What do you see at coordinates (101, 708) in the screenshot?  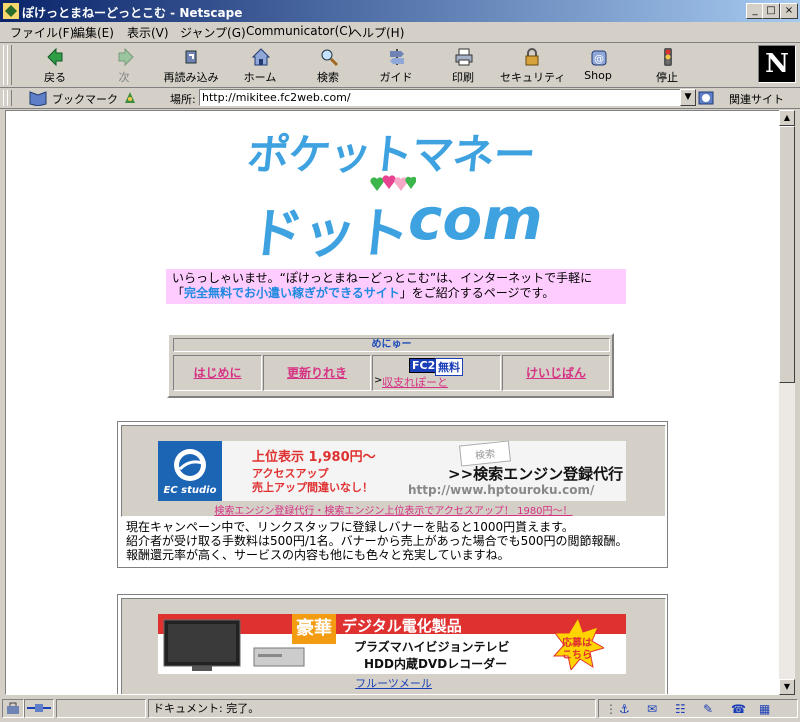 I see `status-progress-cell` at bounding box center [101, 708].